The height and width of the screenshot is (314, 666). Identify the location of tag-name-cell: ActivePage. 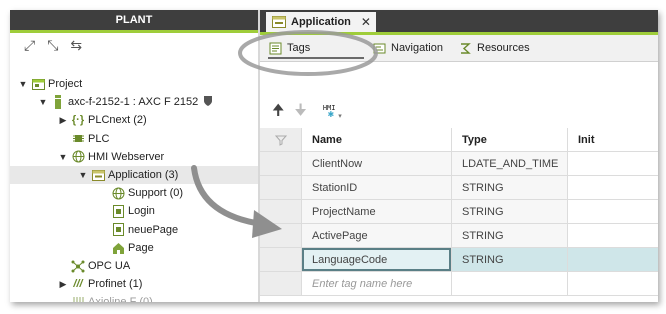
(377, 235).